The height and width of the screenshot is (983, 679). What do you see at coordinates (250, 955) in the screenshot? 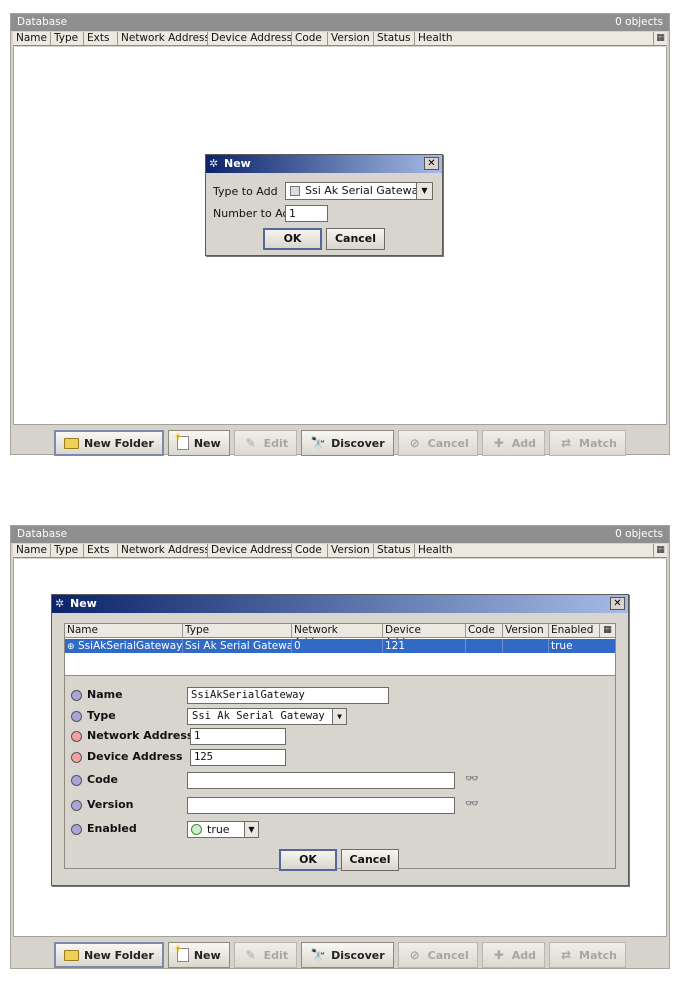
I see `edit-icon: ✎` at bounding box center [250, 955].